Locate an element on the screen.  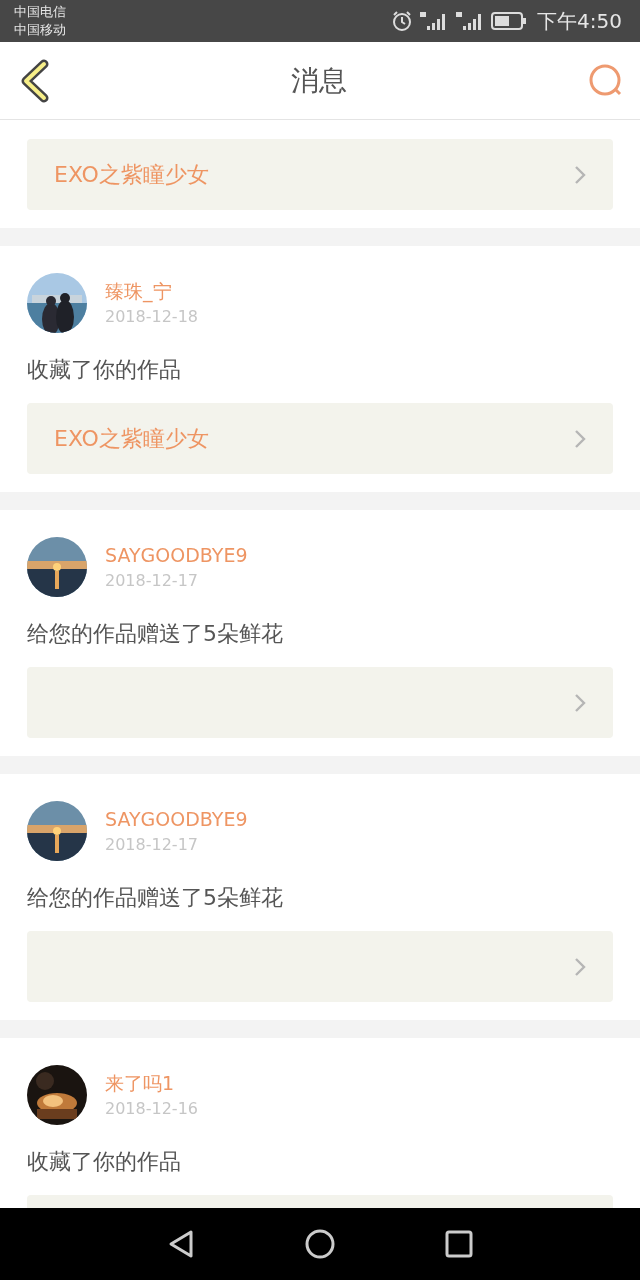
message-date: 2018-12-16 is located at coordinates (151, 1109).